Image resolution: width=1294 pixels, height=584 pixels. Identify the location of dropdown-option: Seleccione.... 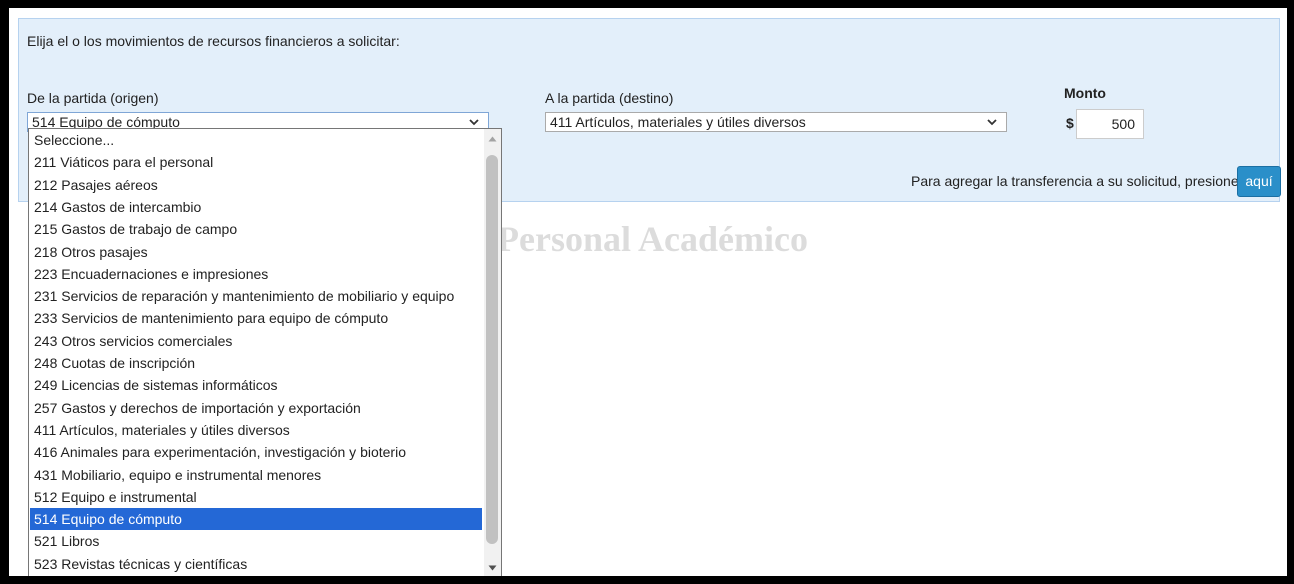
(256, 140).